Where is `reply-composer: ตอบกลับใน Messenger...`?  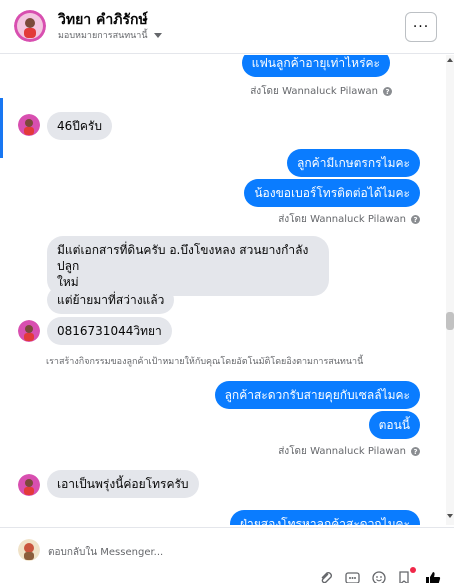 reply-composer: ตอบกลับใน Messenger... is located at coordinates (227, 555).